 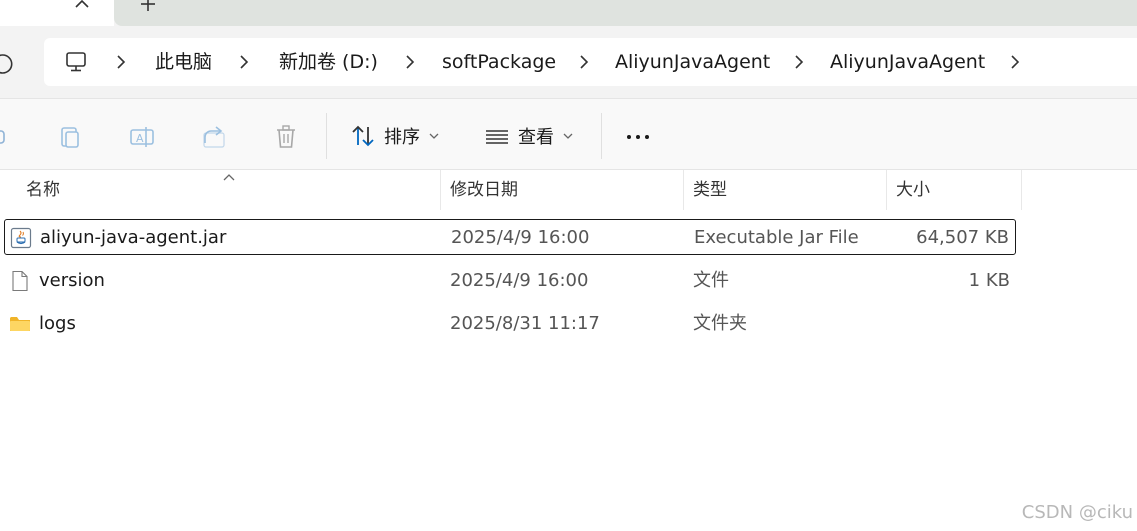 I want to click on share-icon, so click(x=214, y=137).